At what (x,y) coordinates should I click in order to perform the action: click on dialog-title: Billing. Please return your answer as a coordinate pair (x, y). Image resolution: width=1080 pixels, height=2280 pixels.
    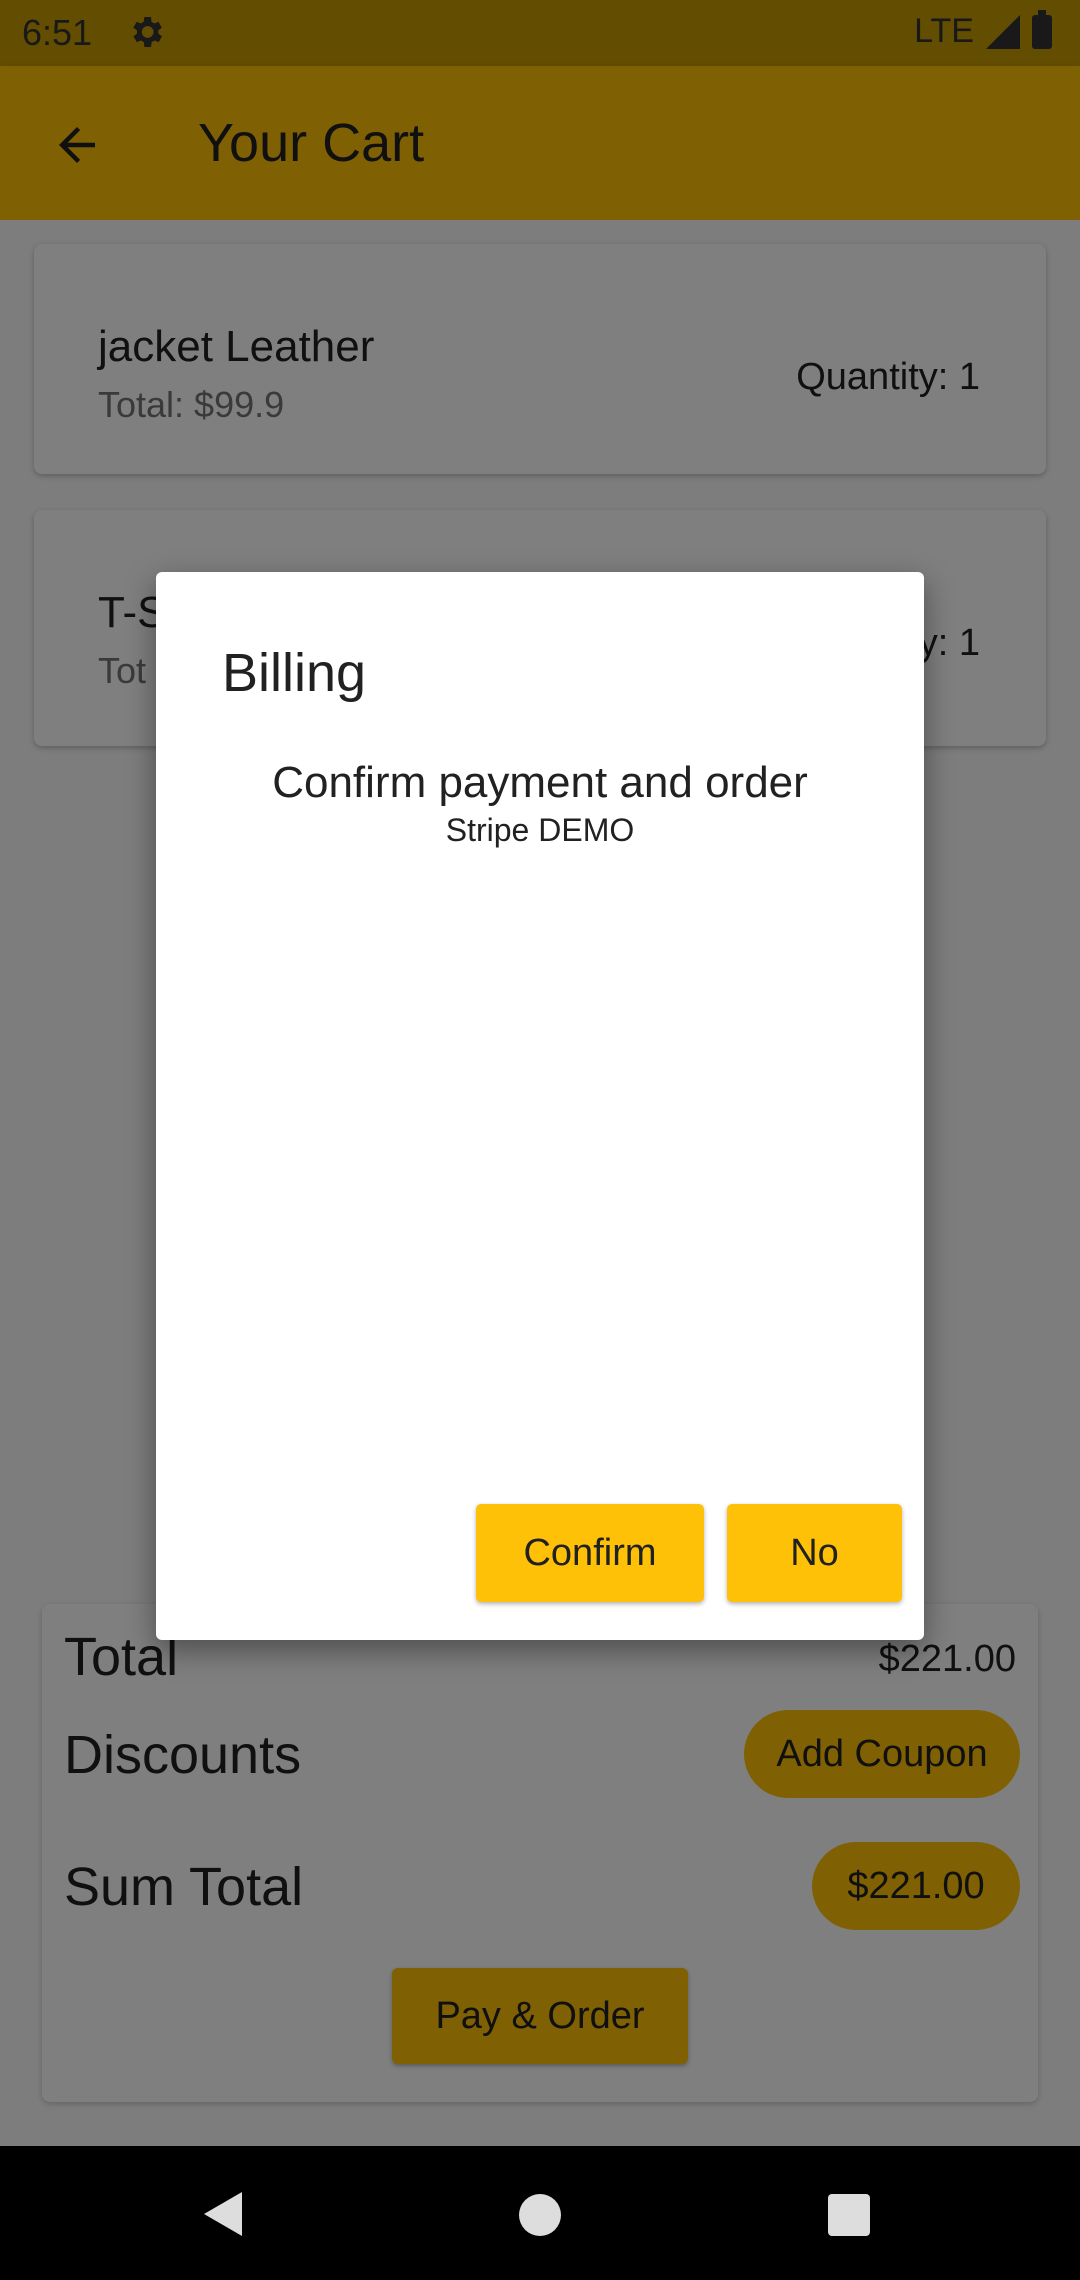
    Looking at the image, I should click on (294, 673).